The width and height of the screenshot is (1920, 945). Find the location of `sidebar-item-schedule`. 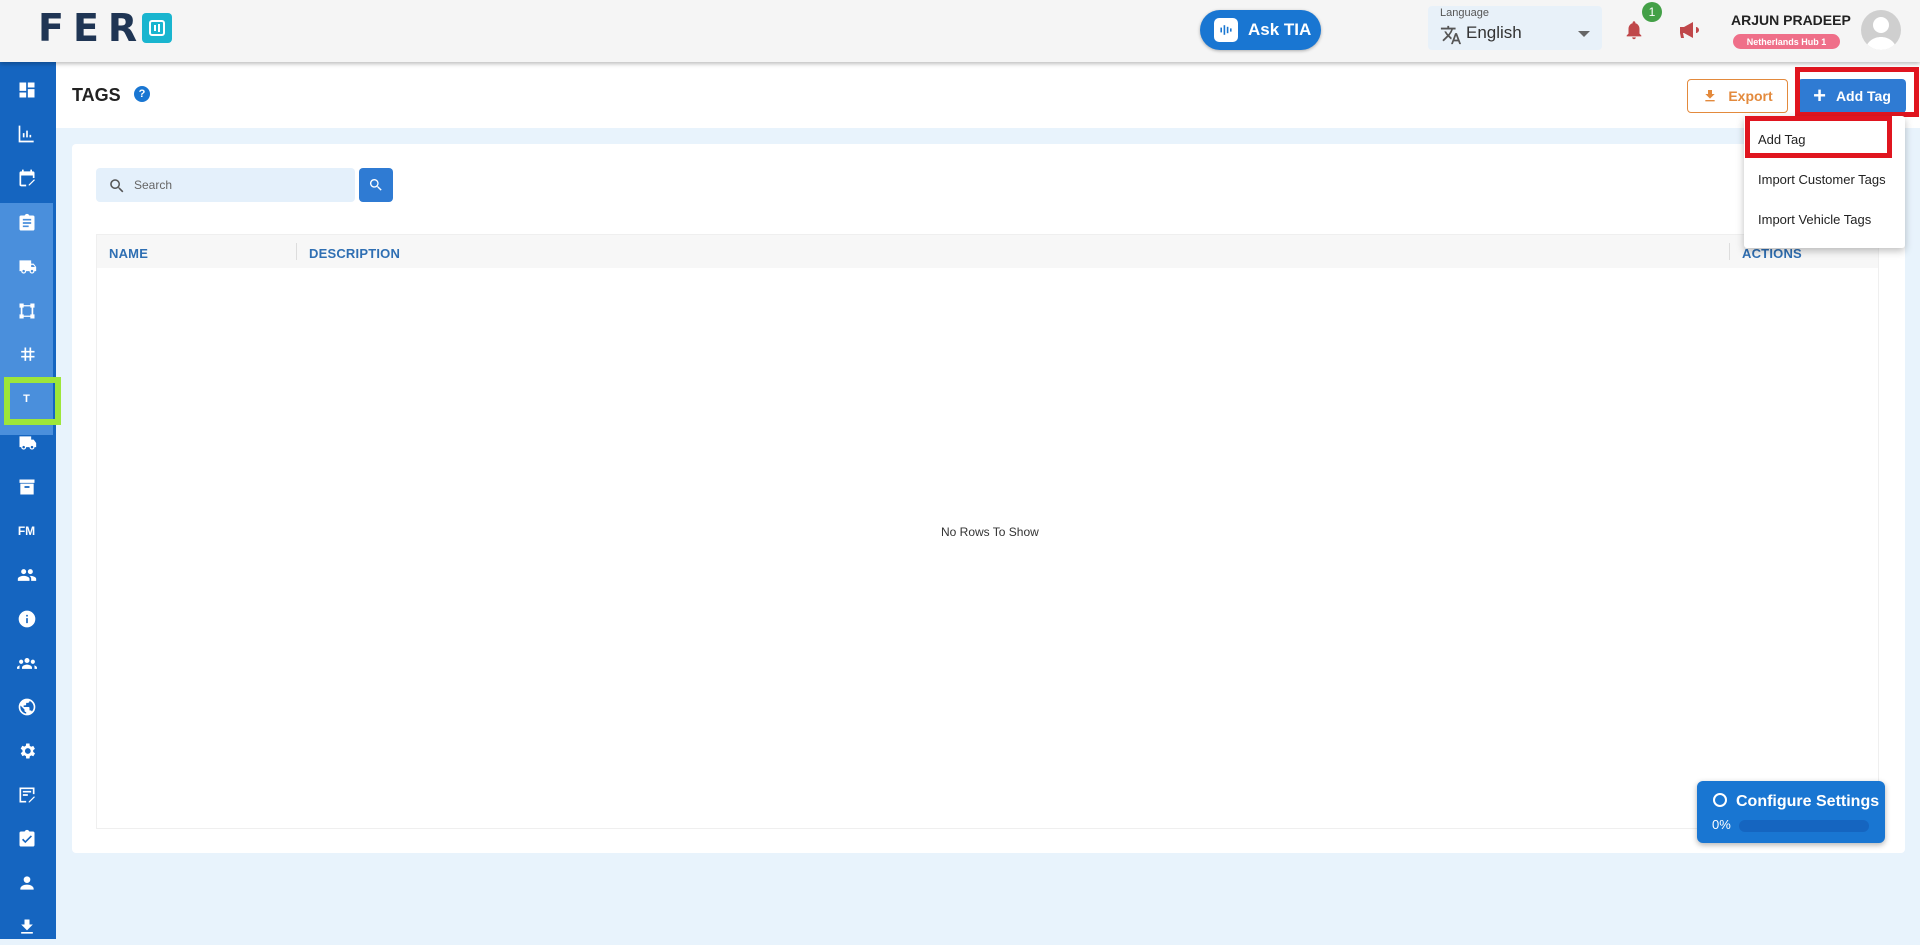

sidebar-item-schedule is located at coordinates (26, 178).